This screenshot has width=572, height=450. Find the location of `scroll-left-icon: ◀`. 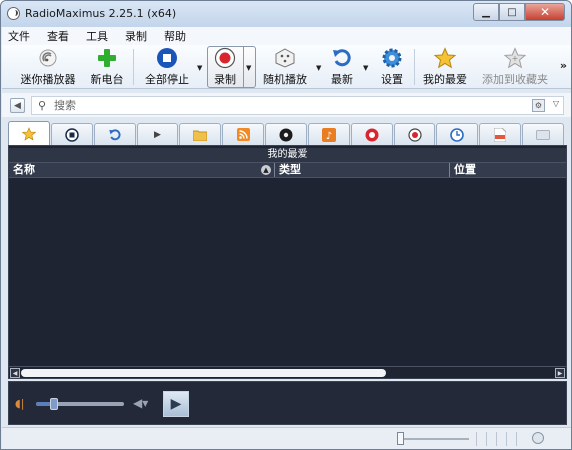

scroll-left-icon: ◀ is located at coordinates (15, 373).